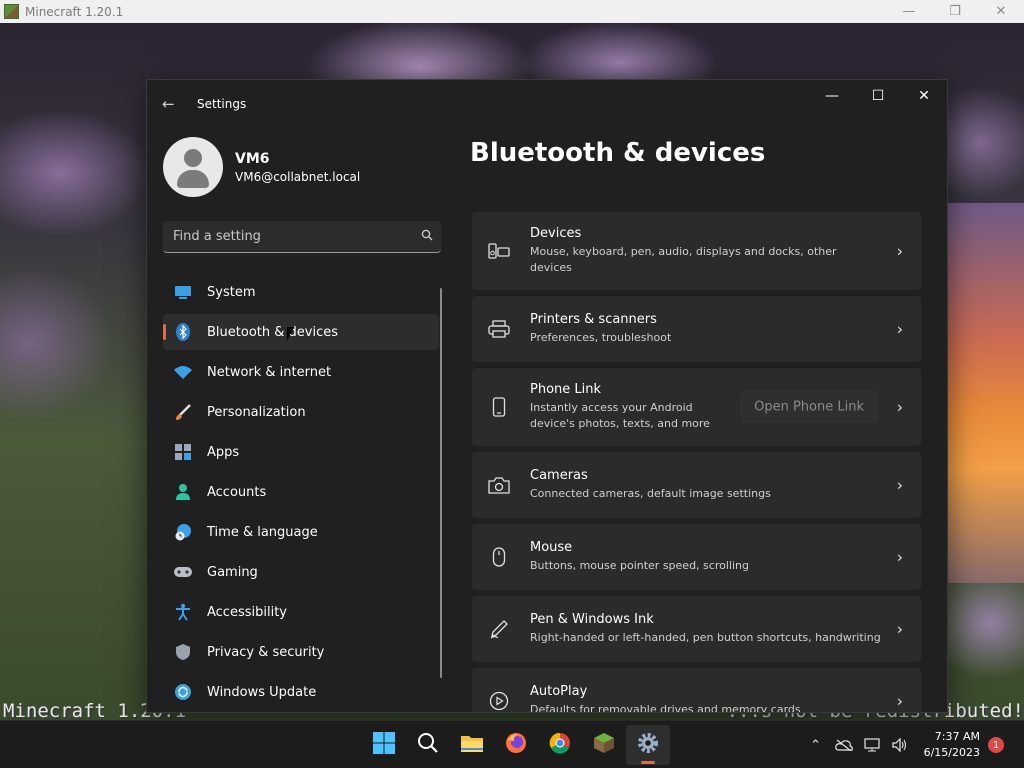  Describe the element at coordinates (1001, 11) in the screenshot. I see `minecraft-close-button: ✕` at that location.